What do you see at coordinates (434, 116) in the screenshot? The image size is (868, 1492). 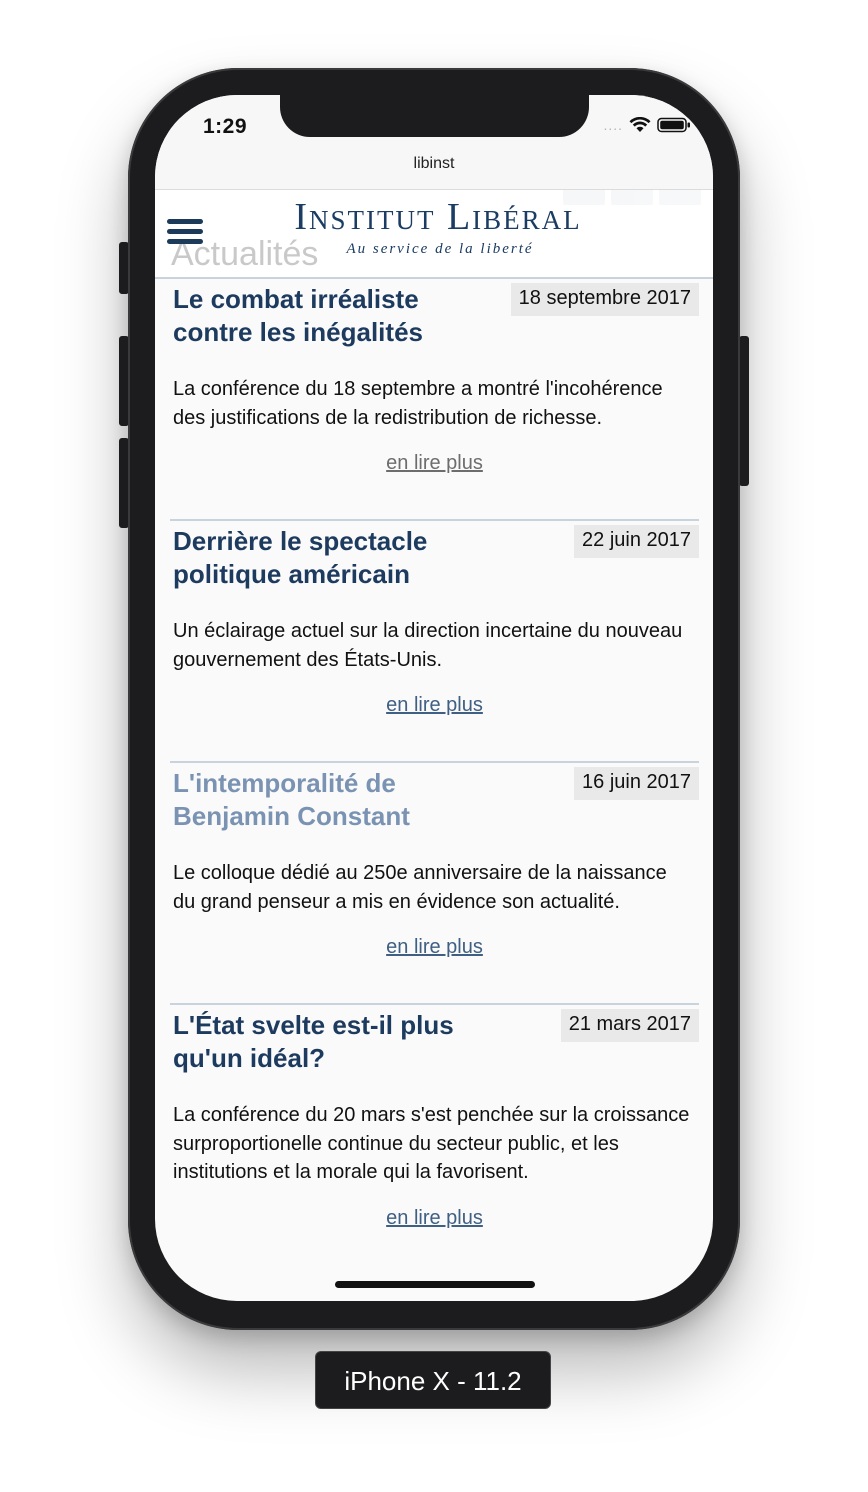 I see `notch` at bounding box center [434, 116].